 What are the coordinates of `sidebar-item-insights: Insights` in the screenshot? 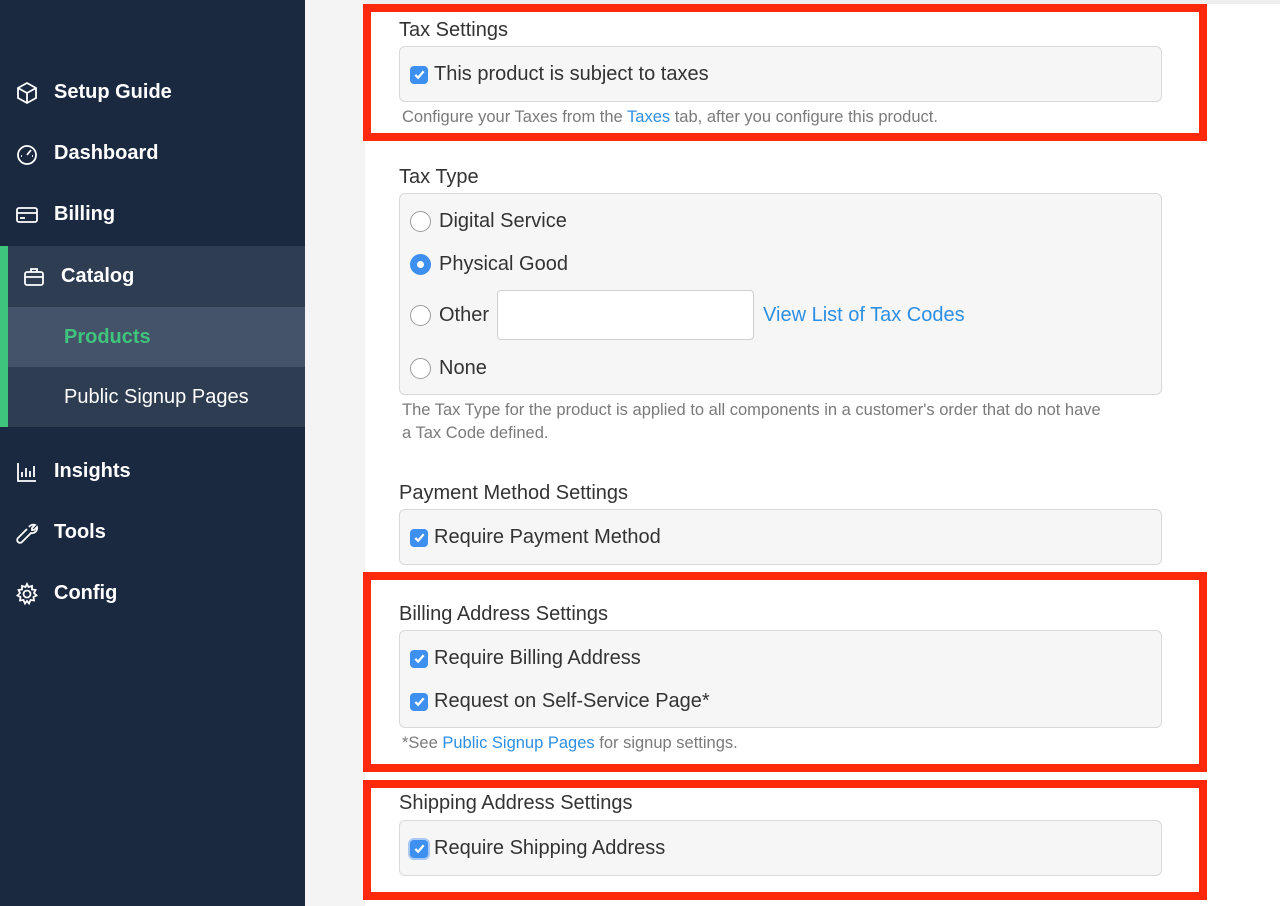 It's located at (152, 471).